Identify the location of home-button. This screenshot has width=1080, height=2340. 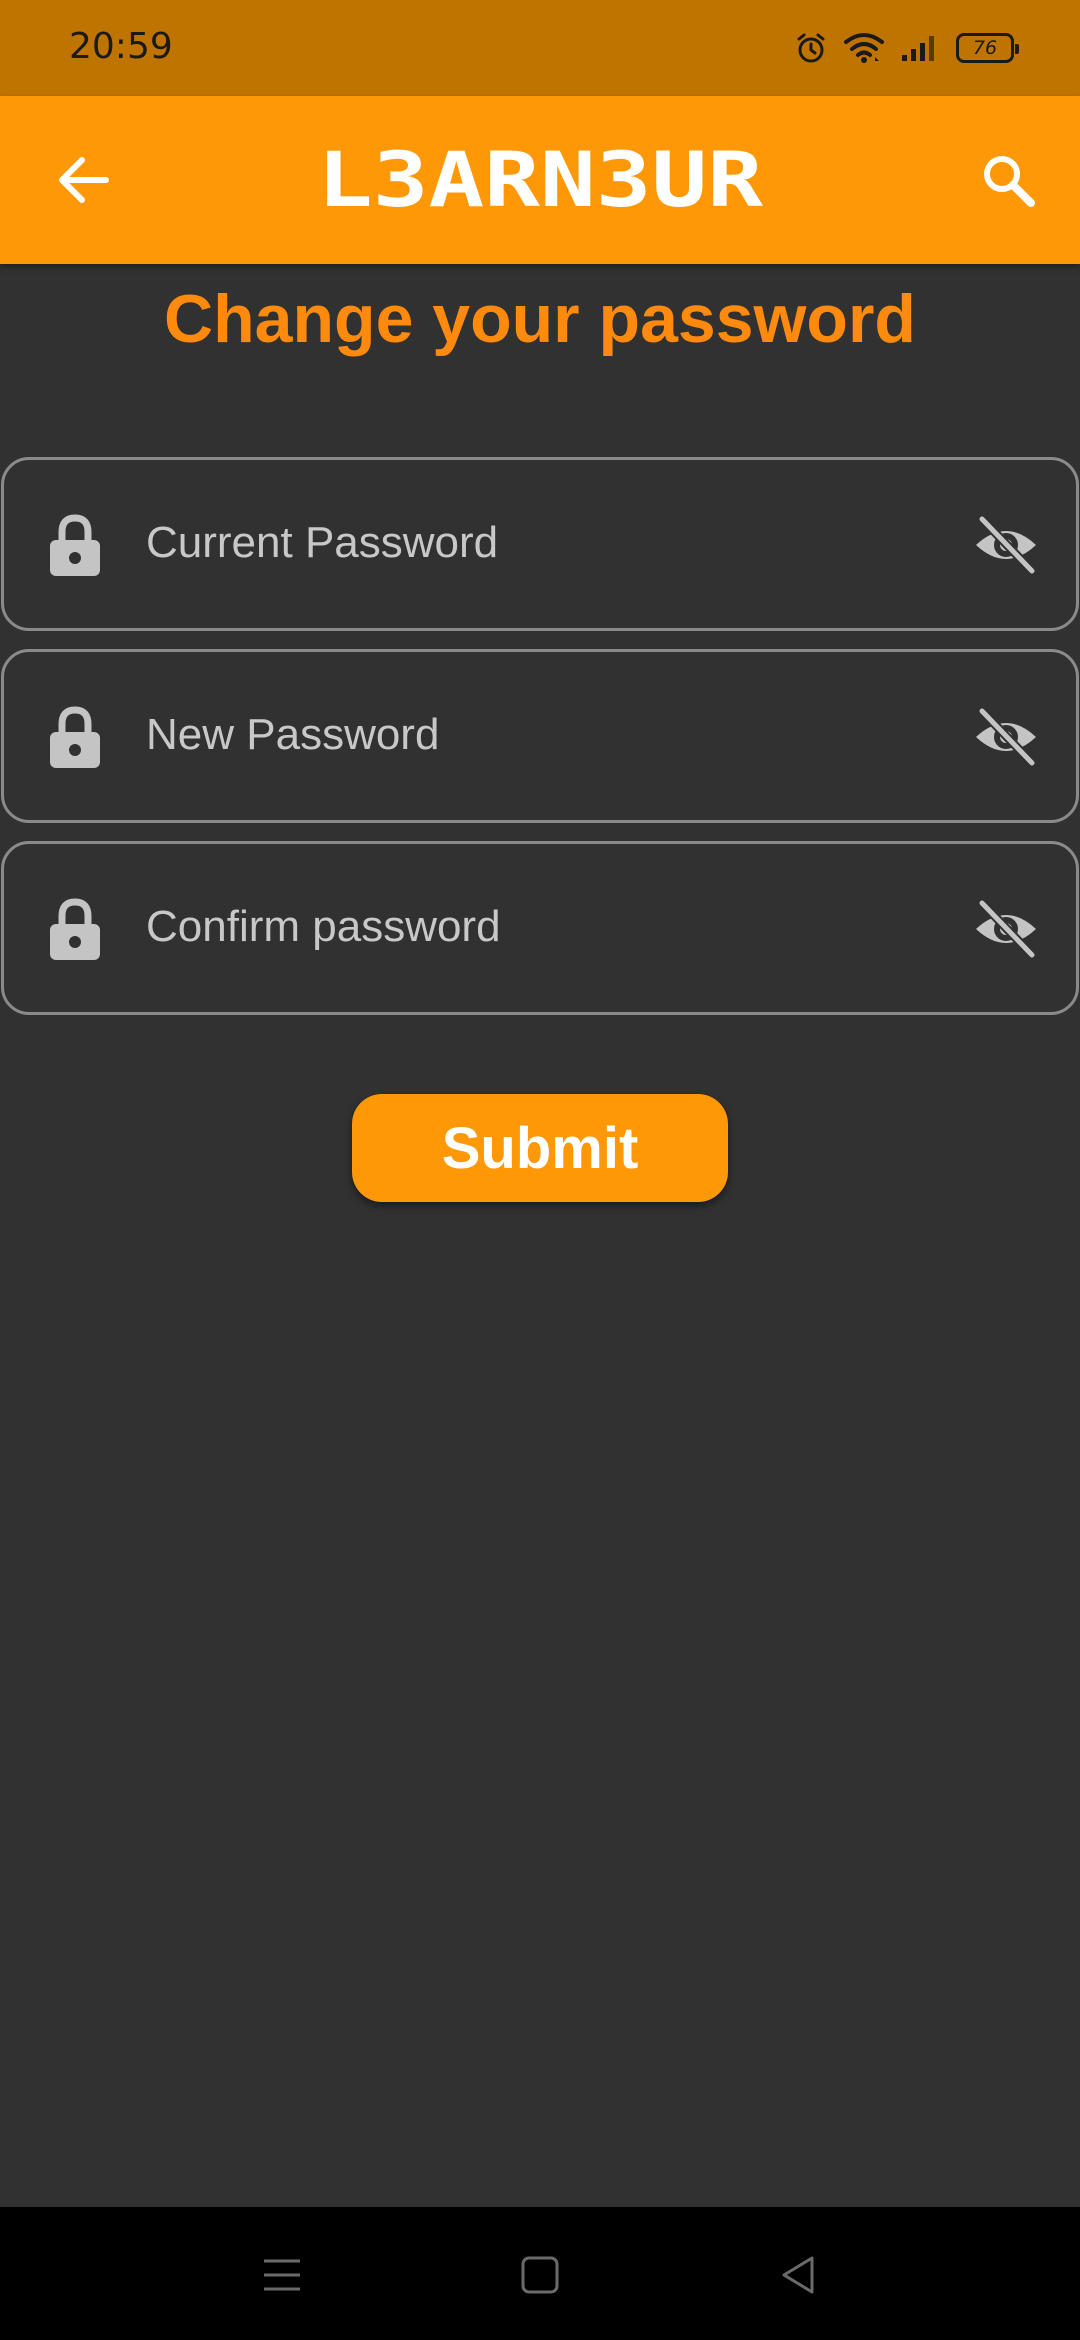
(540, 2275).